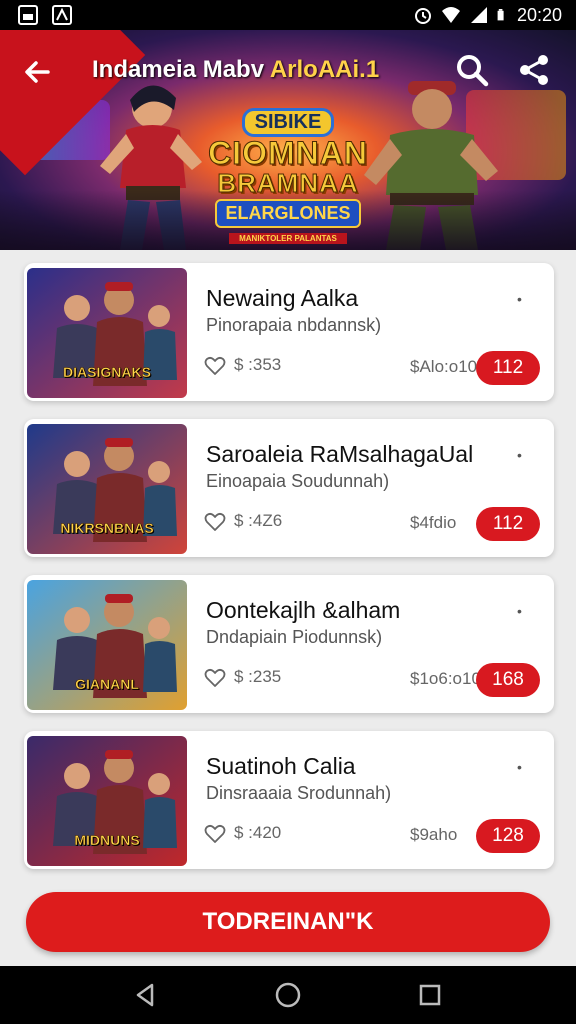 Image resolution: width=576 pixels, height=1024 pixels. Describe the element at coordinates (282, 298) in the screenshot. I see `item-title: Newaing Aalka` at that location.